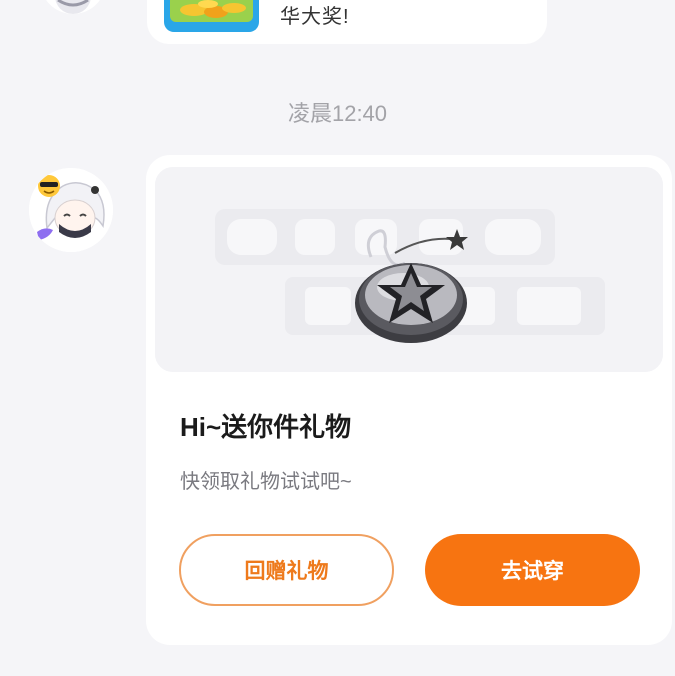 This screenshot has height=676, width=675. I want to click on gift-title: Hi~送你件礼物, so click(266, 427).